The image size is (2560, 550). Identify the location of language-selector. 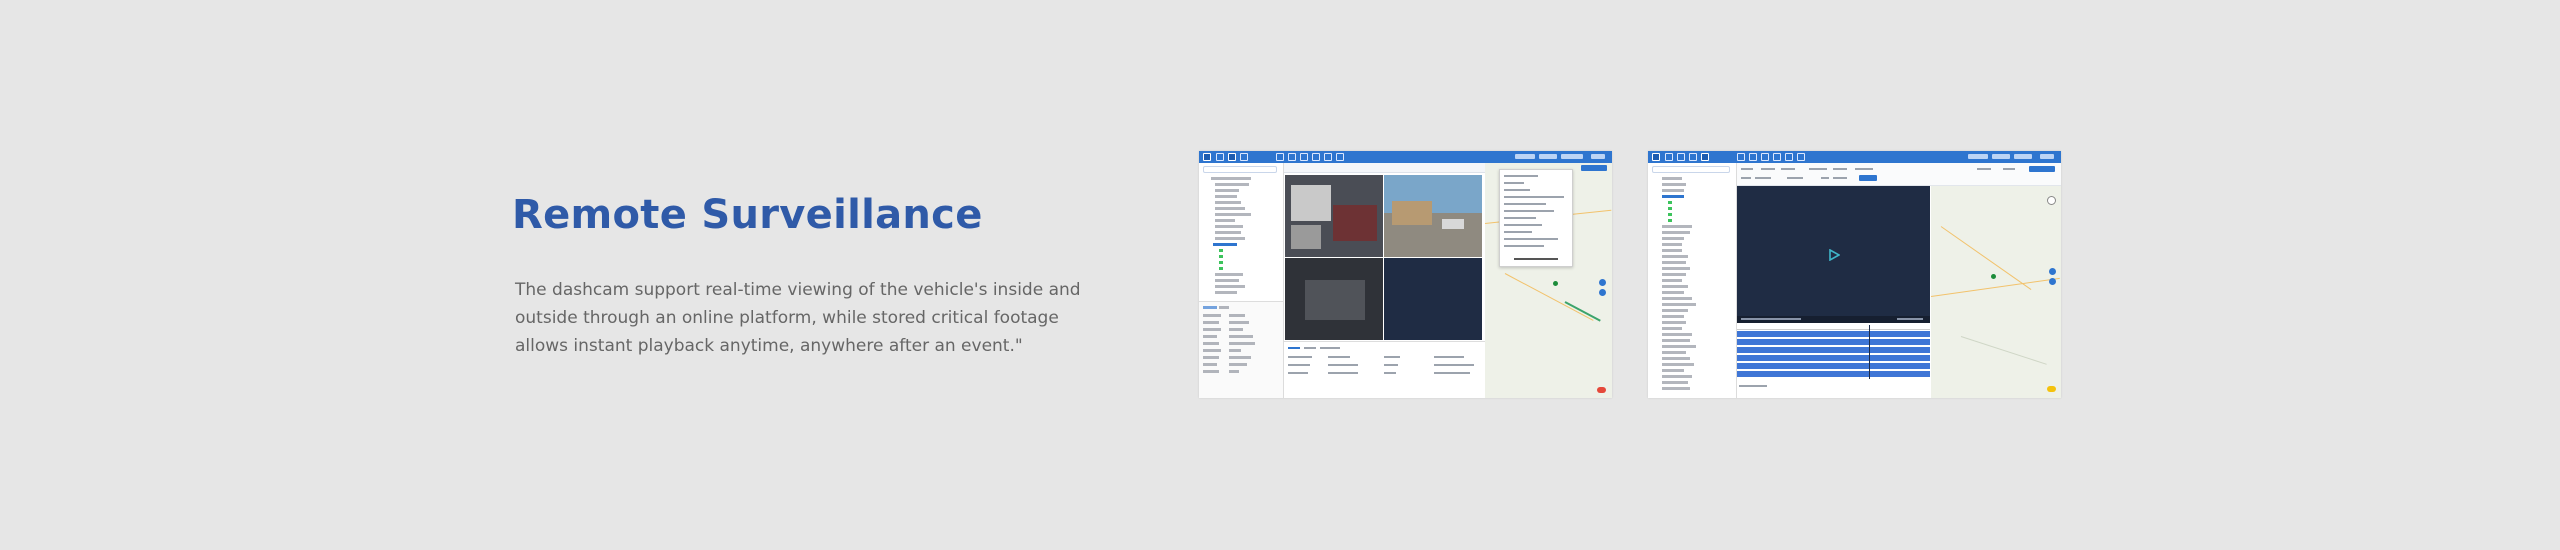
(2001, 156).